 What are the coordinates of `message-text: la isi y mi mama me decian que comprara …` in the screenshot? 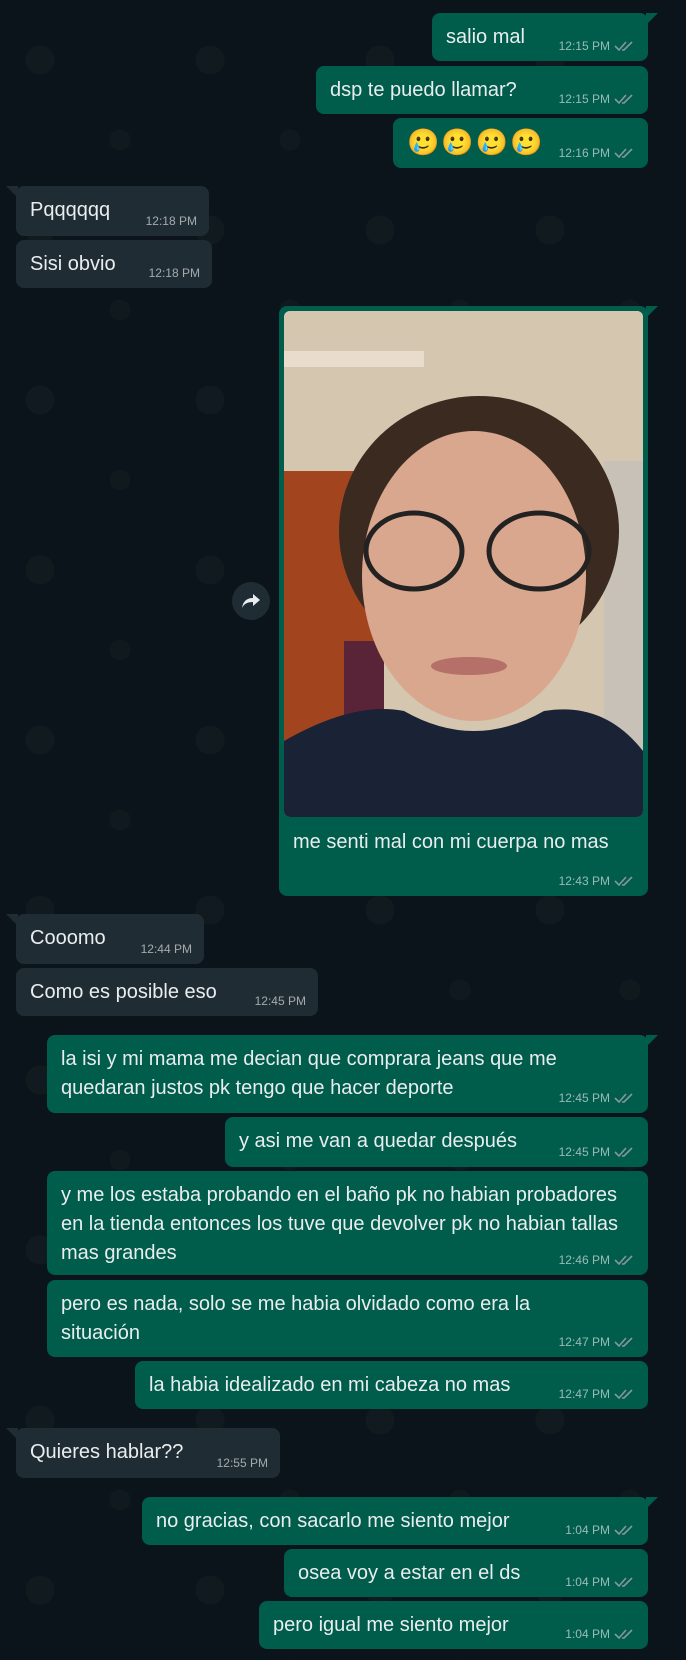 It's located at (312, 1073).